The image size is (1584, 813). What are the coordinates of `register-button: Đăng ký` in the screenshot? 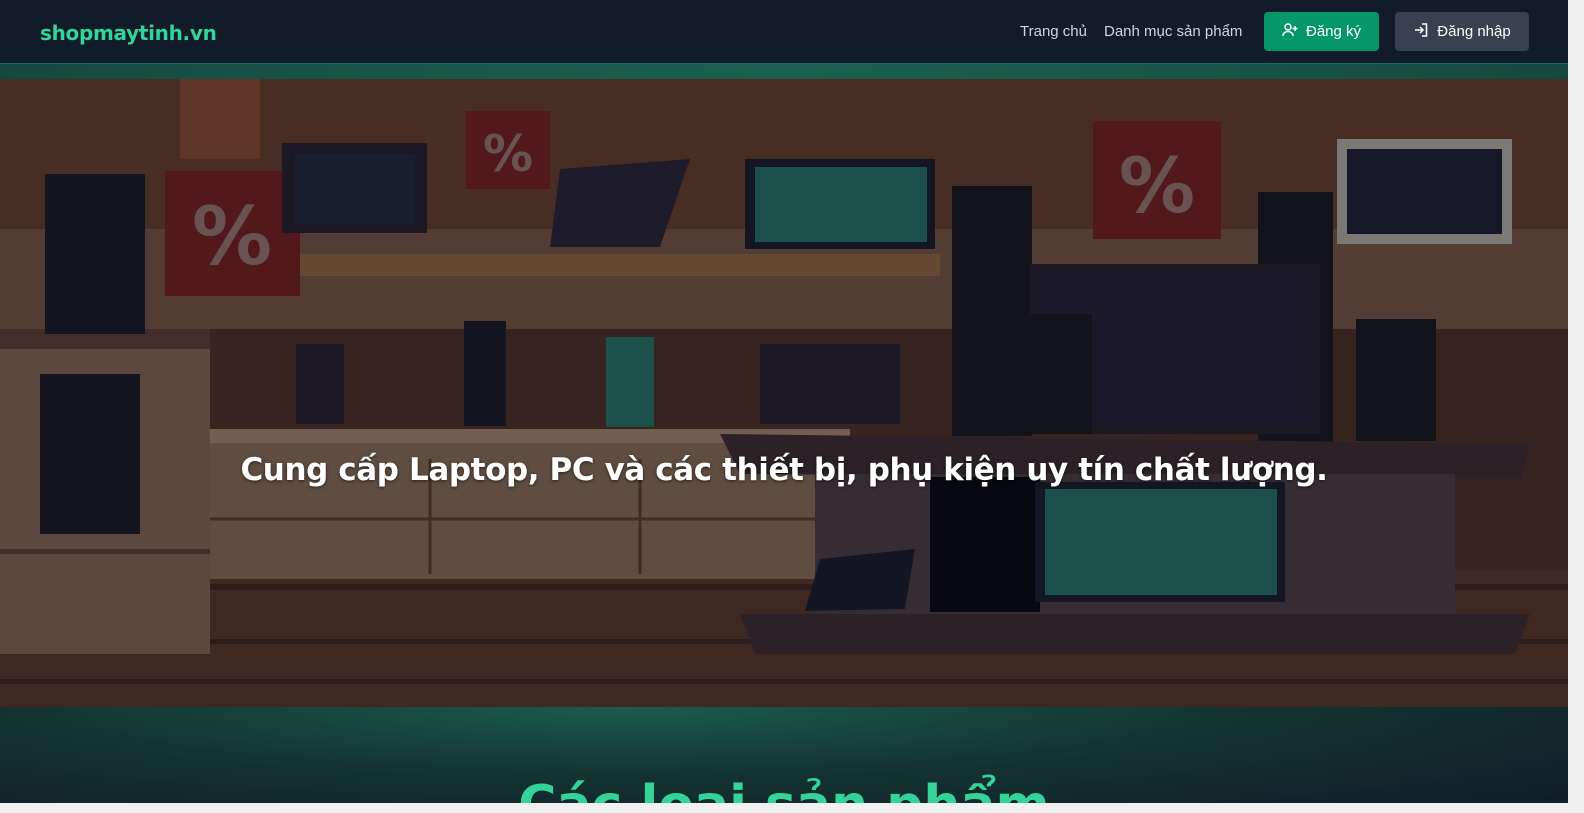 It's located at (1321, 31).